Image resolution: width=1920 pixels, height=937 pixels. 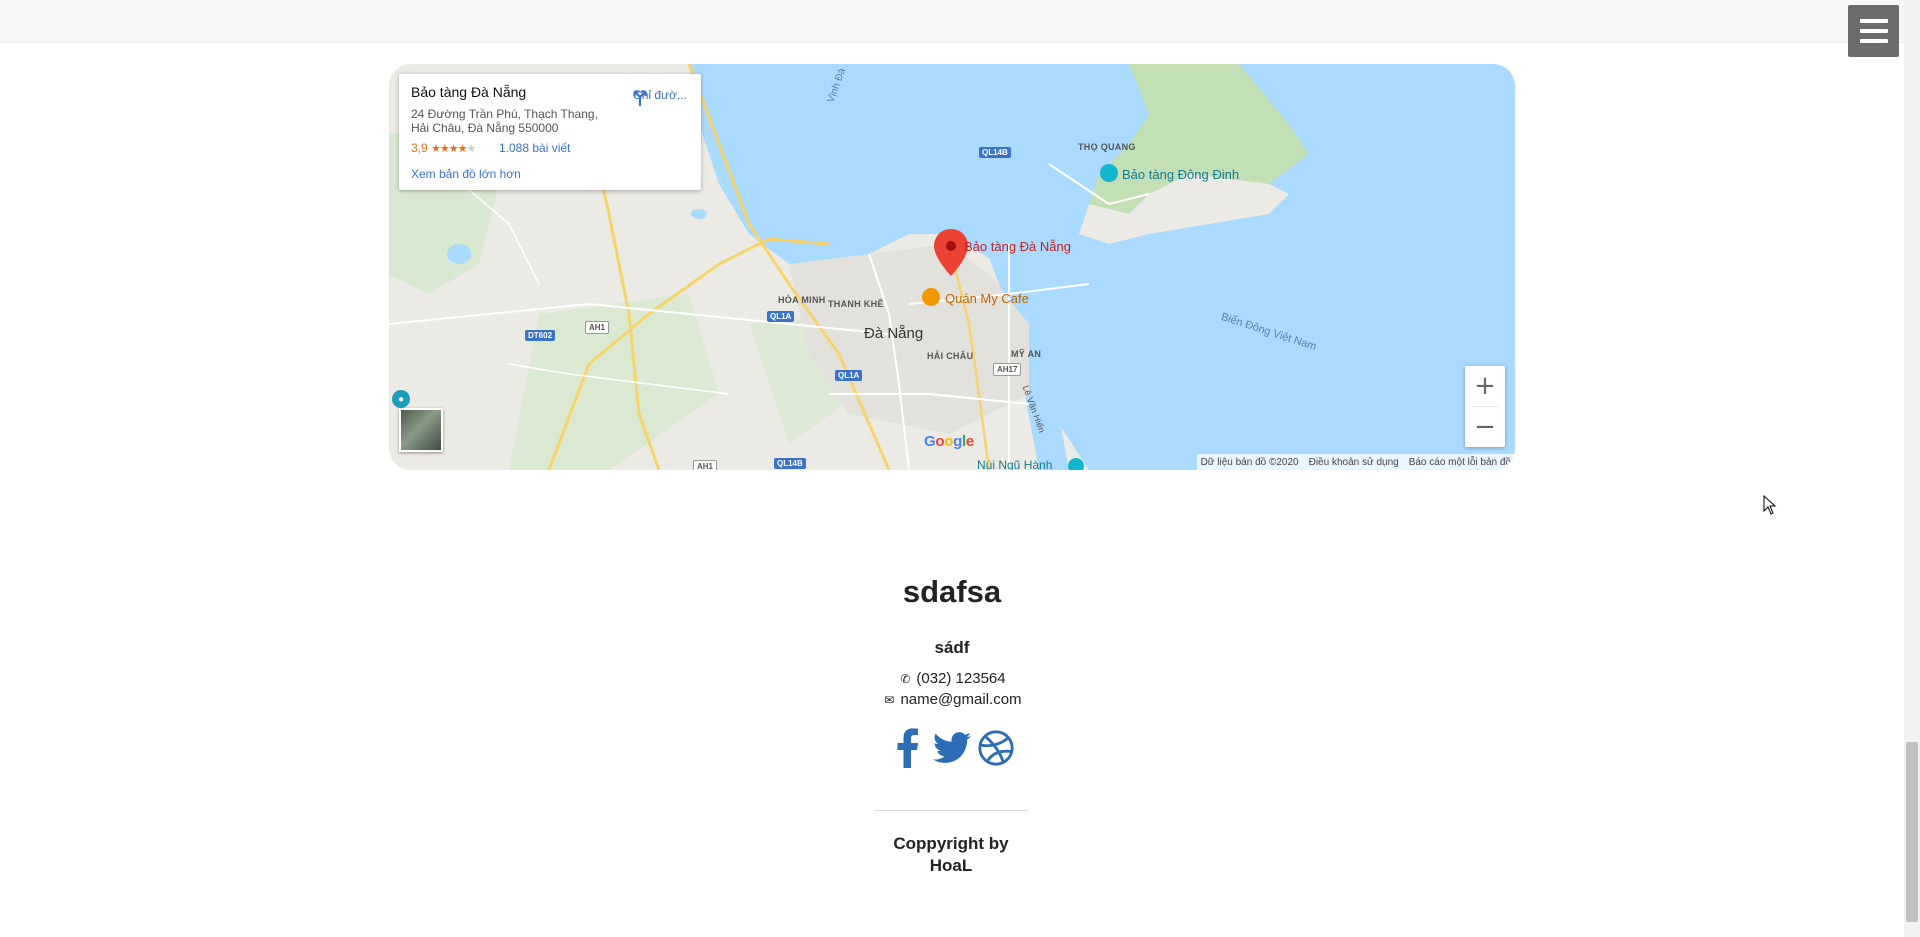 What do you see at coordinates (960, 699) in the screenshot?
I see `email-address: name@gmail.com` at bounding box center [960, 699].